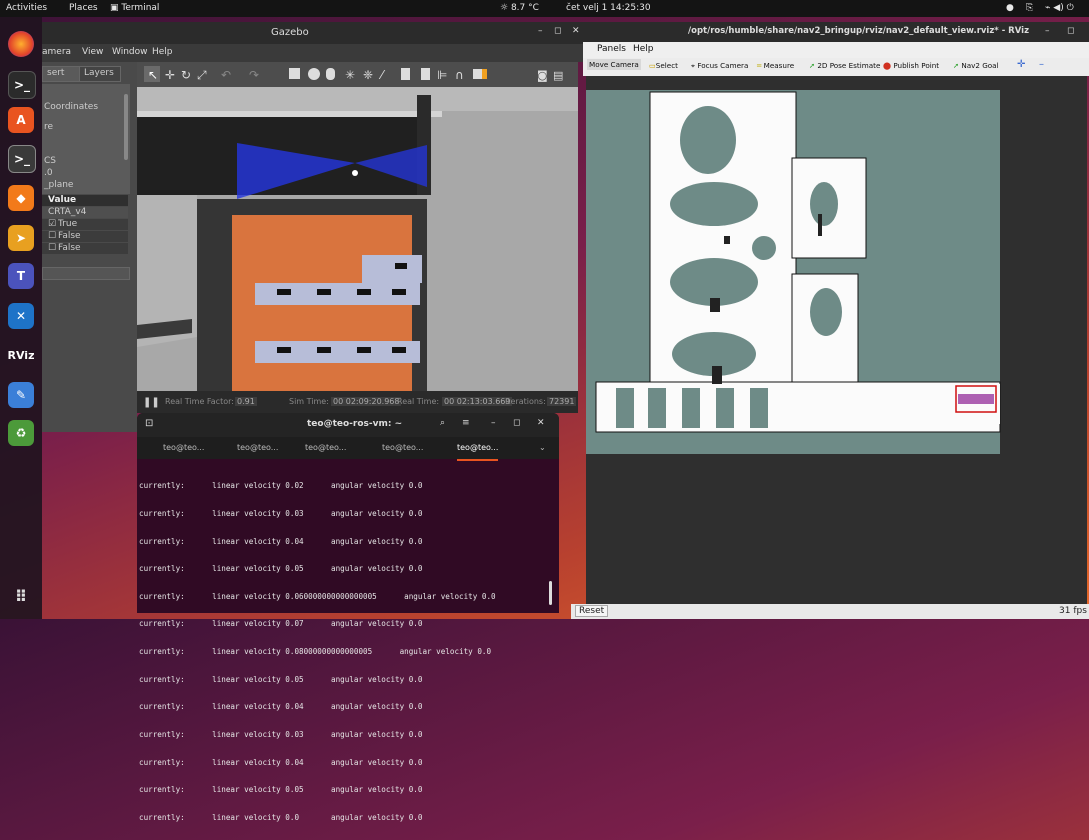 This screenshot has width=1089, height=840. I want to click on weather-indicator: ☼ 8.7 °C, so click(519, 8).